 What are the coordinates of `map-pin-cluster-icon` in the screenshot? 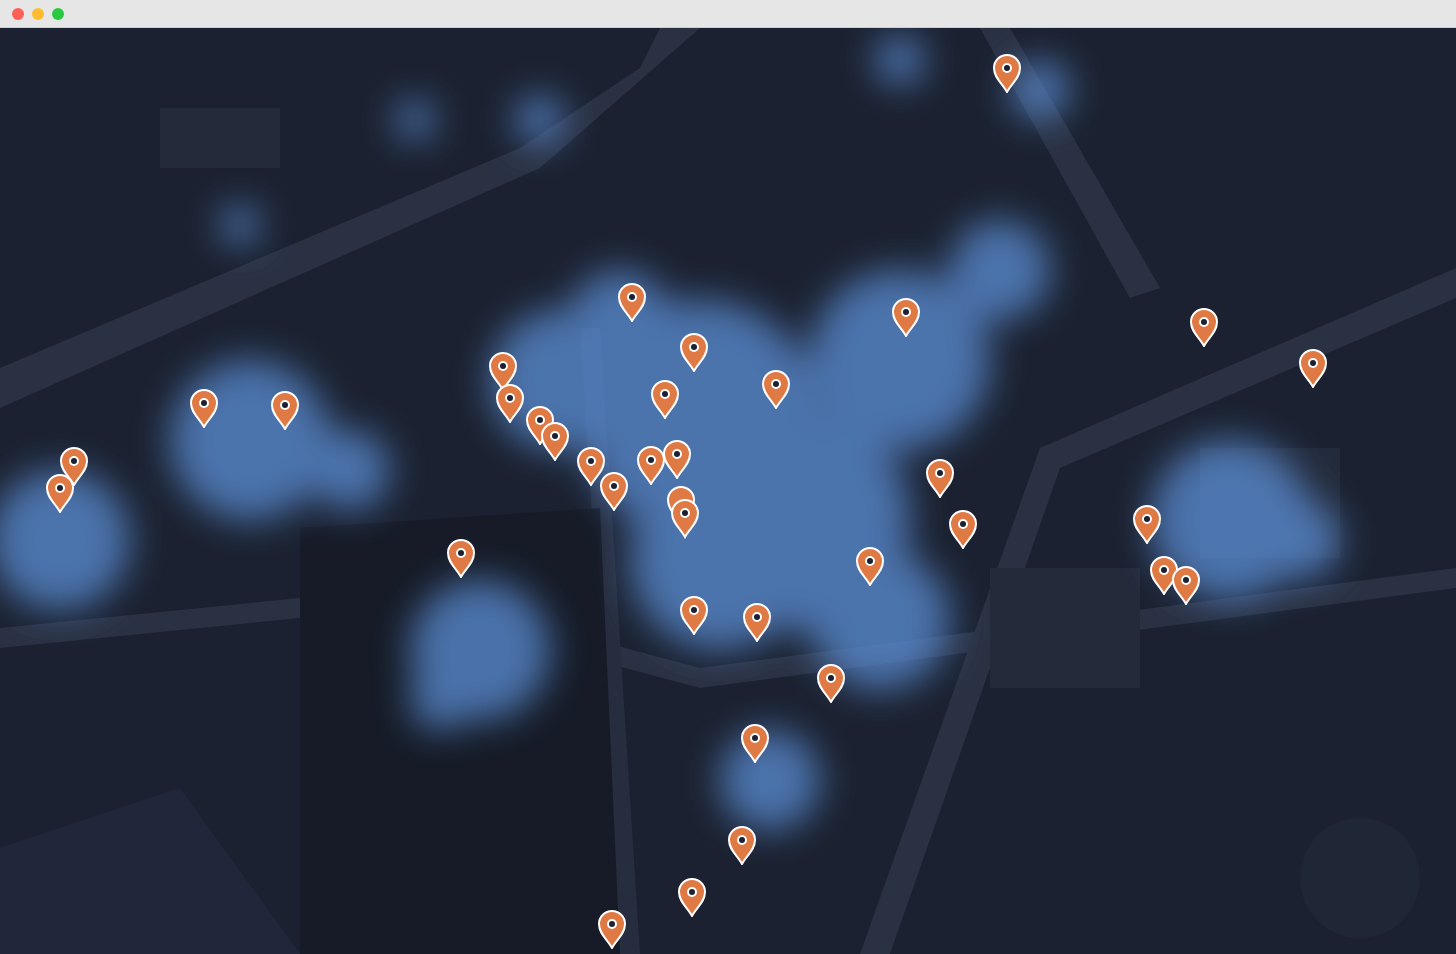 It's located at (683, 512).